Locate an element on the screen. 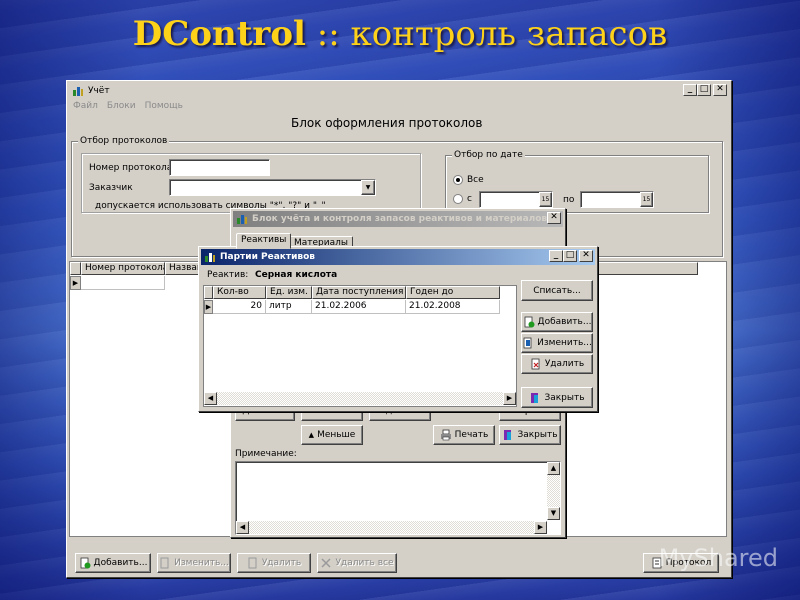  batches-header-unit: Ед. изм. is located at coordinates (289, 292).